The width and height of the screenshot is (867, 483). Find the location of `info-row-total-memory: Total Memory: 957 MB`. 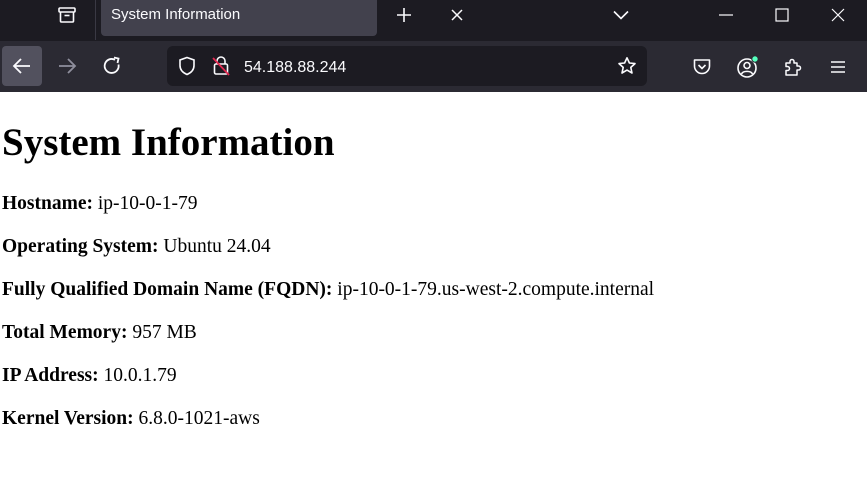

info-row-total-memory: Total Memory: 957 MB is located at coordinates (99, 333).